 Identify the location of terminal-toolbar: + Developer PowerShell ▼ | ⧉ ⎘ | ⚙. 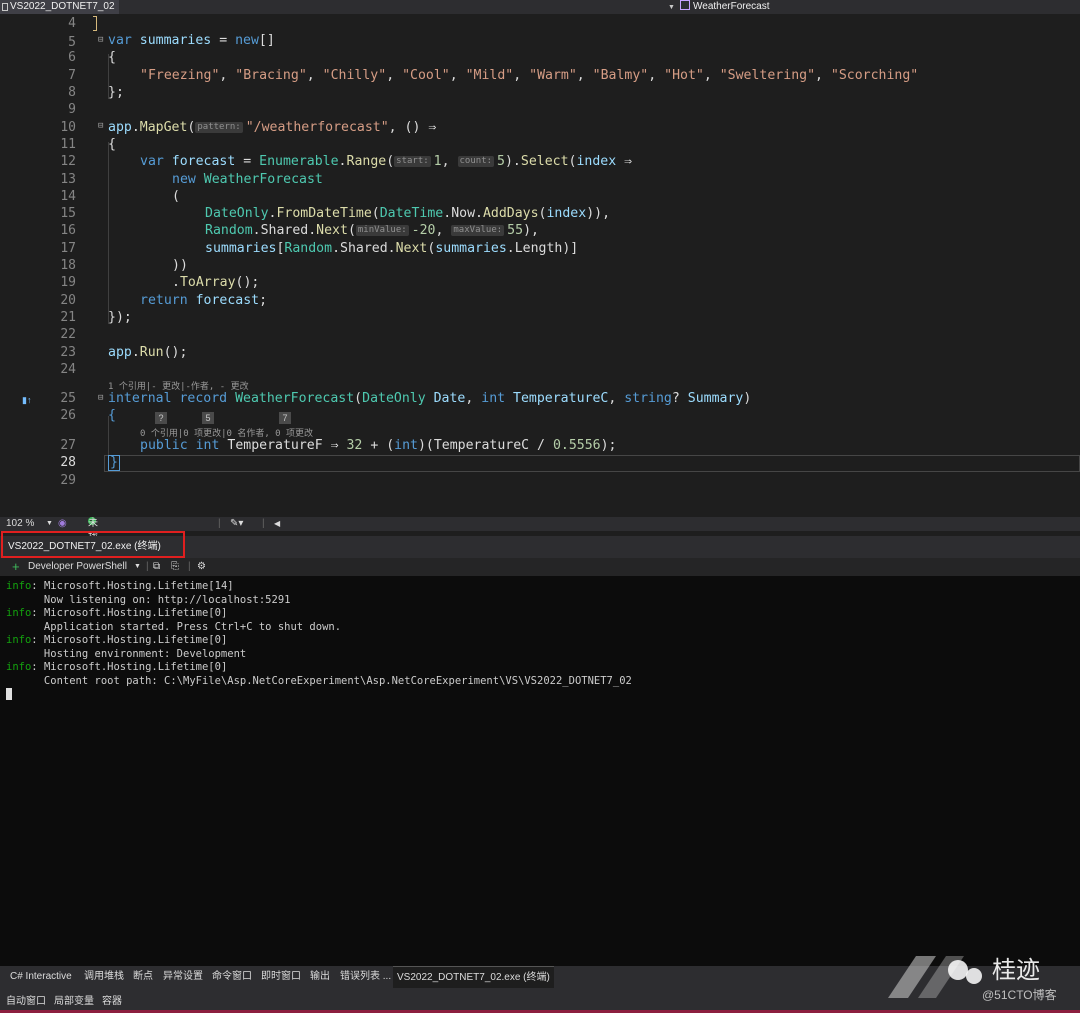
(540, 567).